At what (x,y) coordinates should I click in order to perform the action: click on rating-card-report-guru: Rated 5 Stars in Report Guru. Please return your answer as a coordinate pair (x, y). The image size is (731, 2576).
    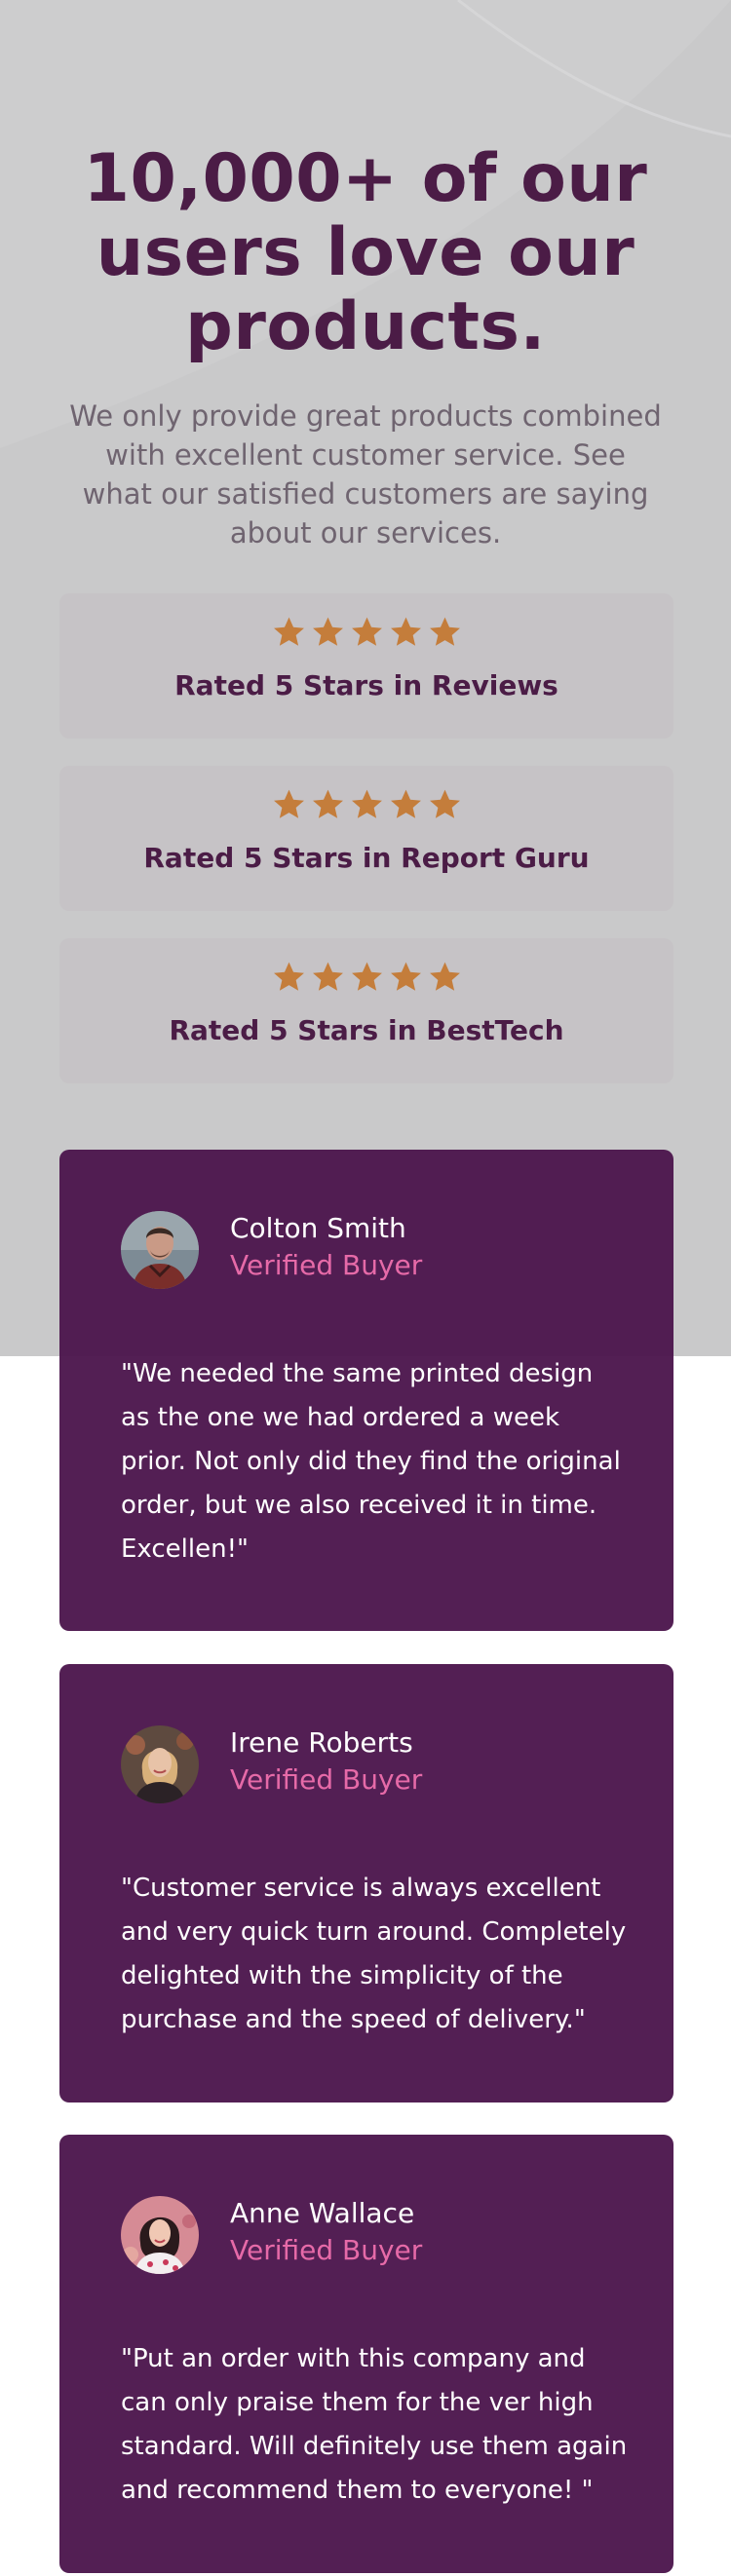
    Looking at the image, I should click on (366, 838).